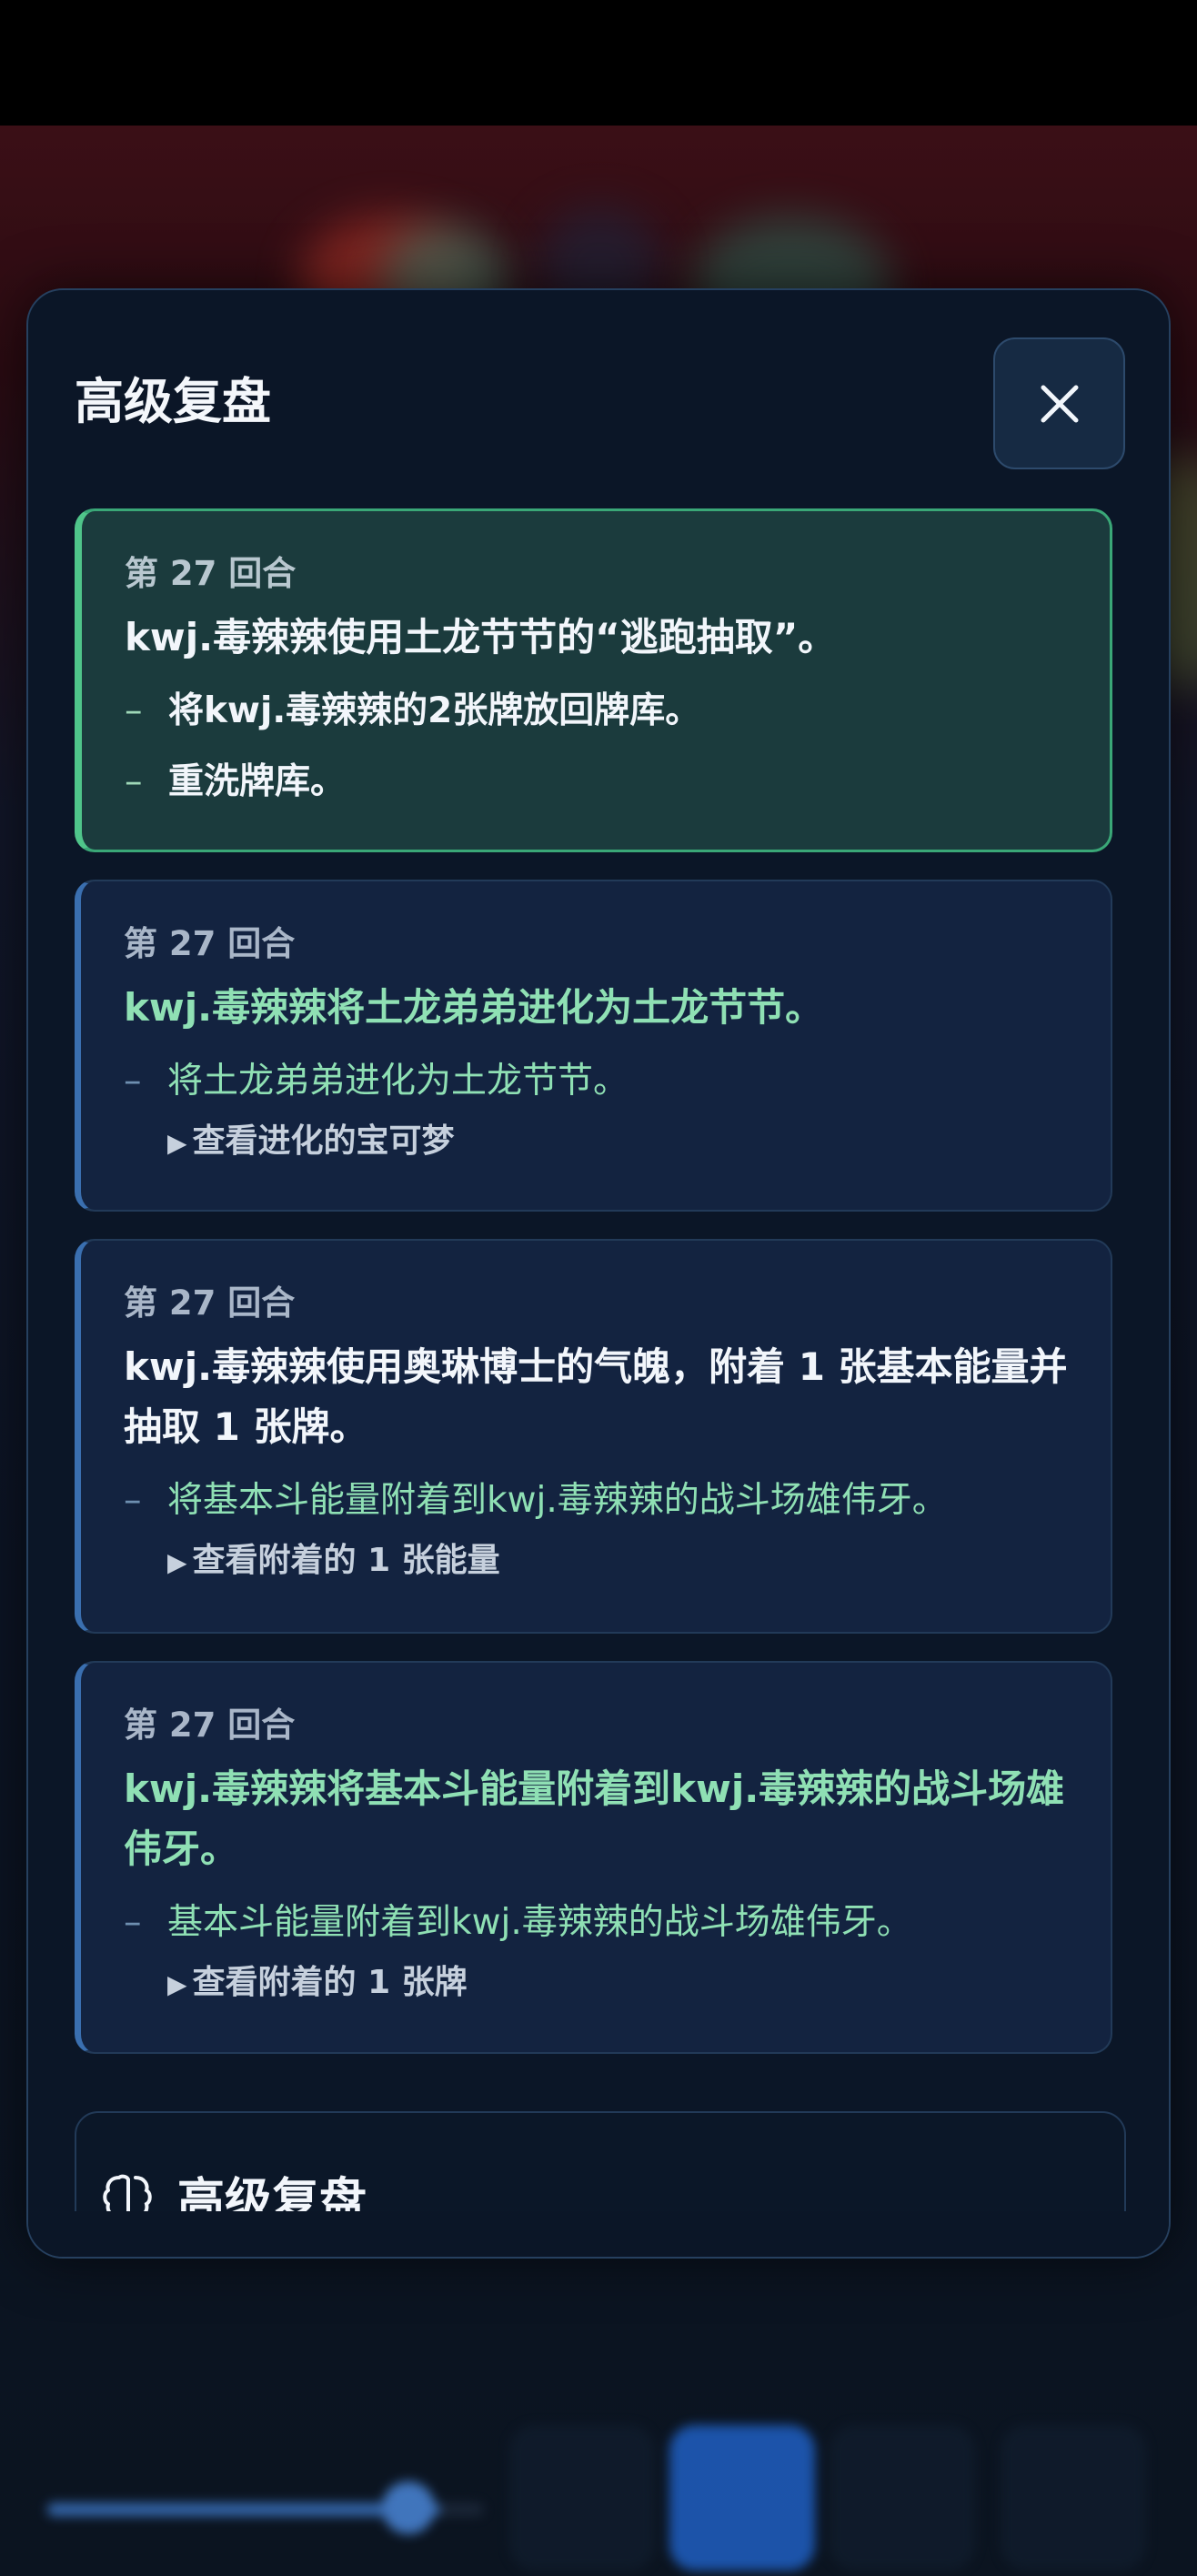 The image size is (1197, 2576). Describe the element at coordinates (620, 1561) in the screenshot. I see `view-attached-energy-toggle: ▶ 查看附着的 1 张能量` at that location.